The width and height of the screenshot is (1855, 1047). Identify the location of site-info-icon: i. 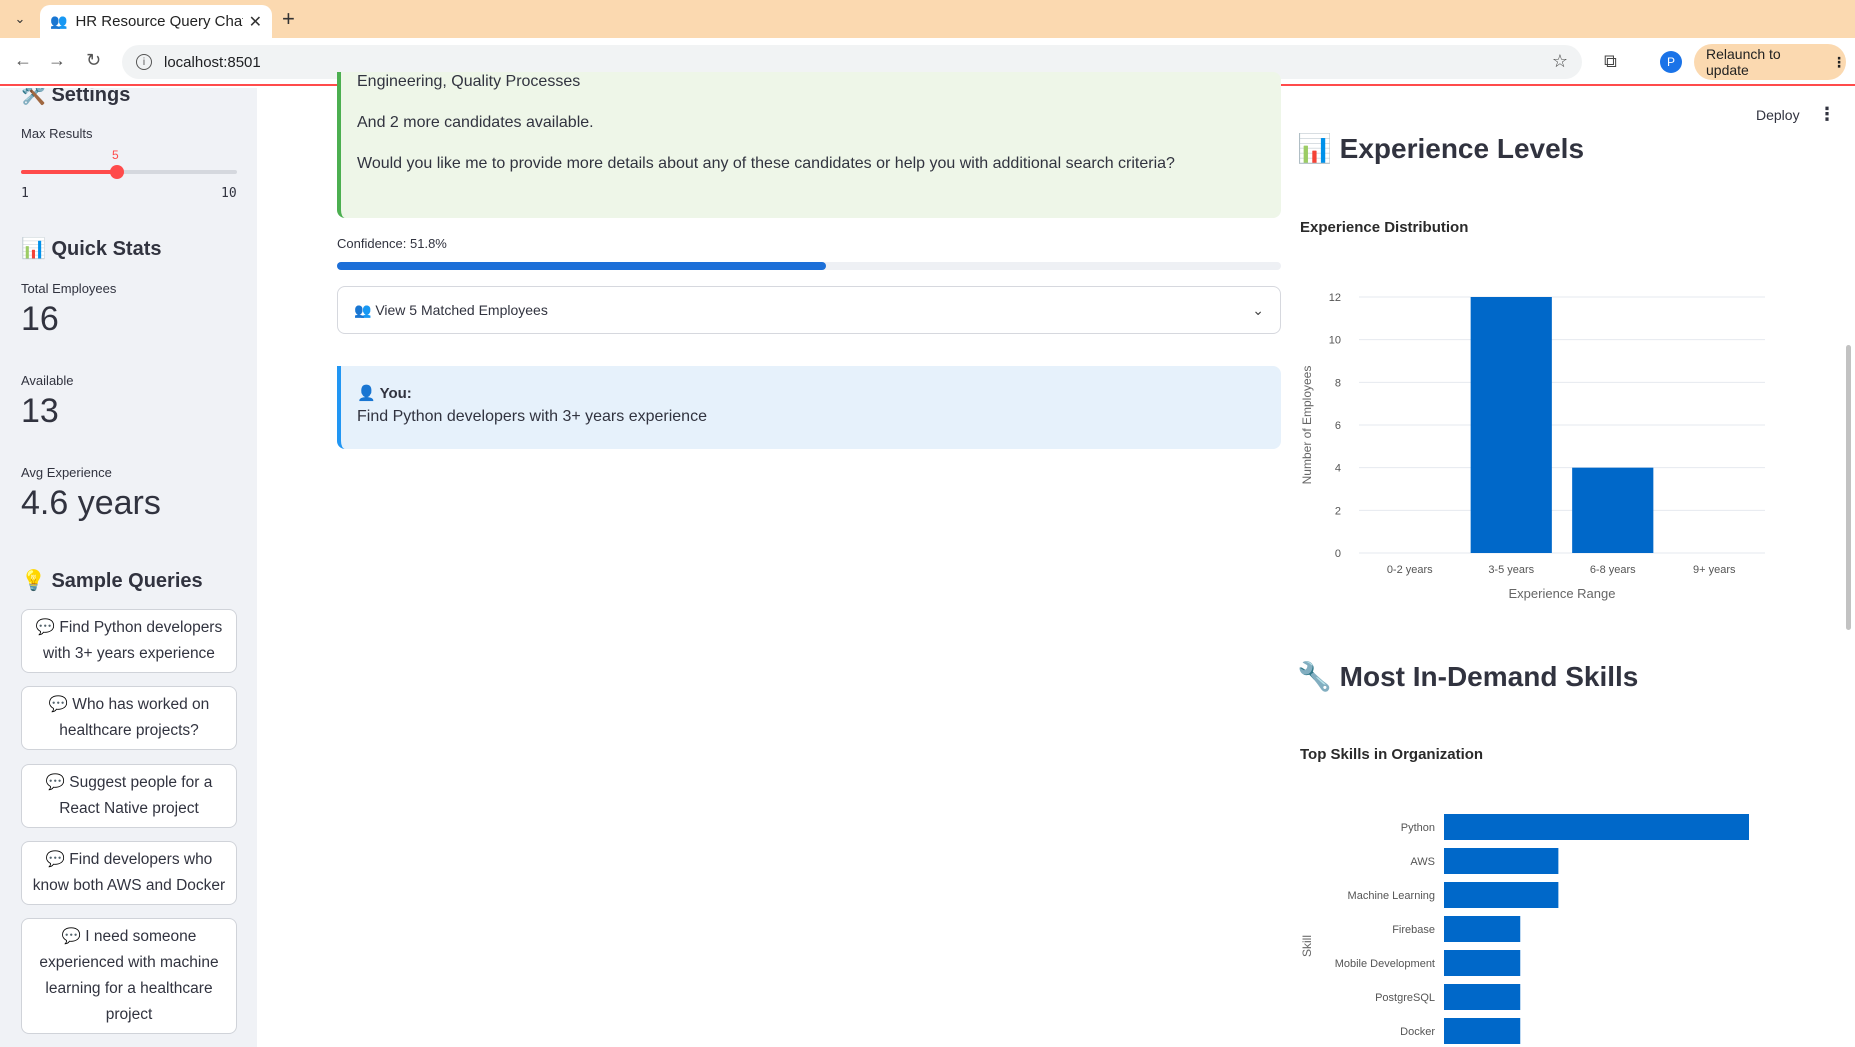
(144, 62).